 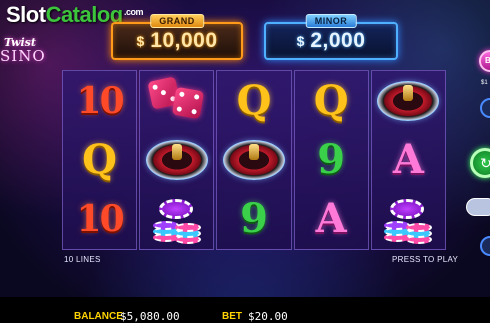 What do you see at coordinates (268, 316) in the screenshot?
I see `bet-value: $20.00` at bounding box center [268, 316].